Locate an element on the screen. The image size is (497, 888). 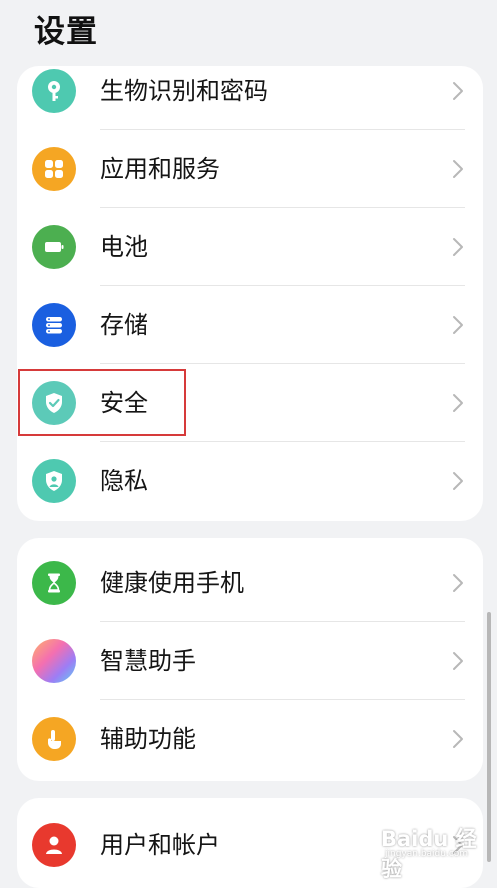
watermark: Baidu 经验 jingyan.baidu.com is located at coordinates (435, 852).